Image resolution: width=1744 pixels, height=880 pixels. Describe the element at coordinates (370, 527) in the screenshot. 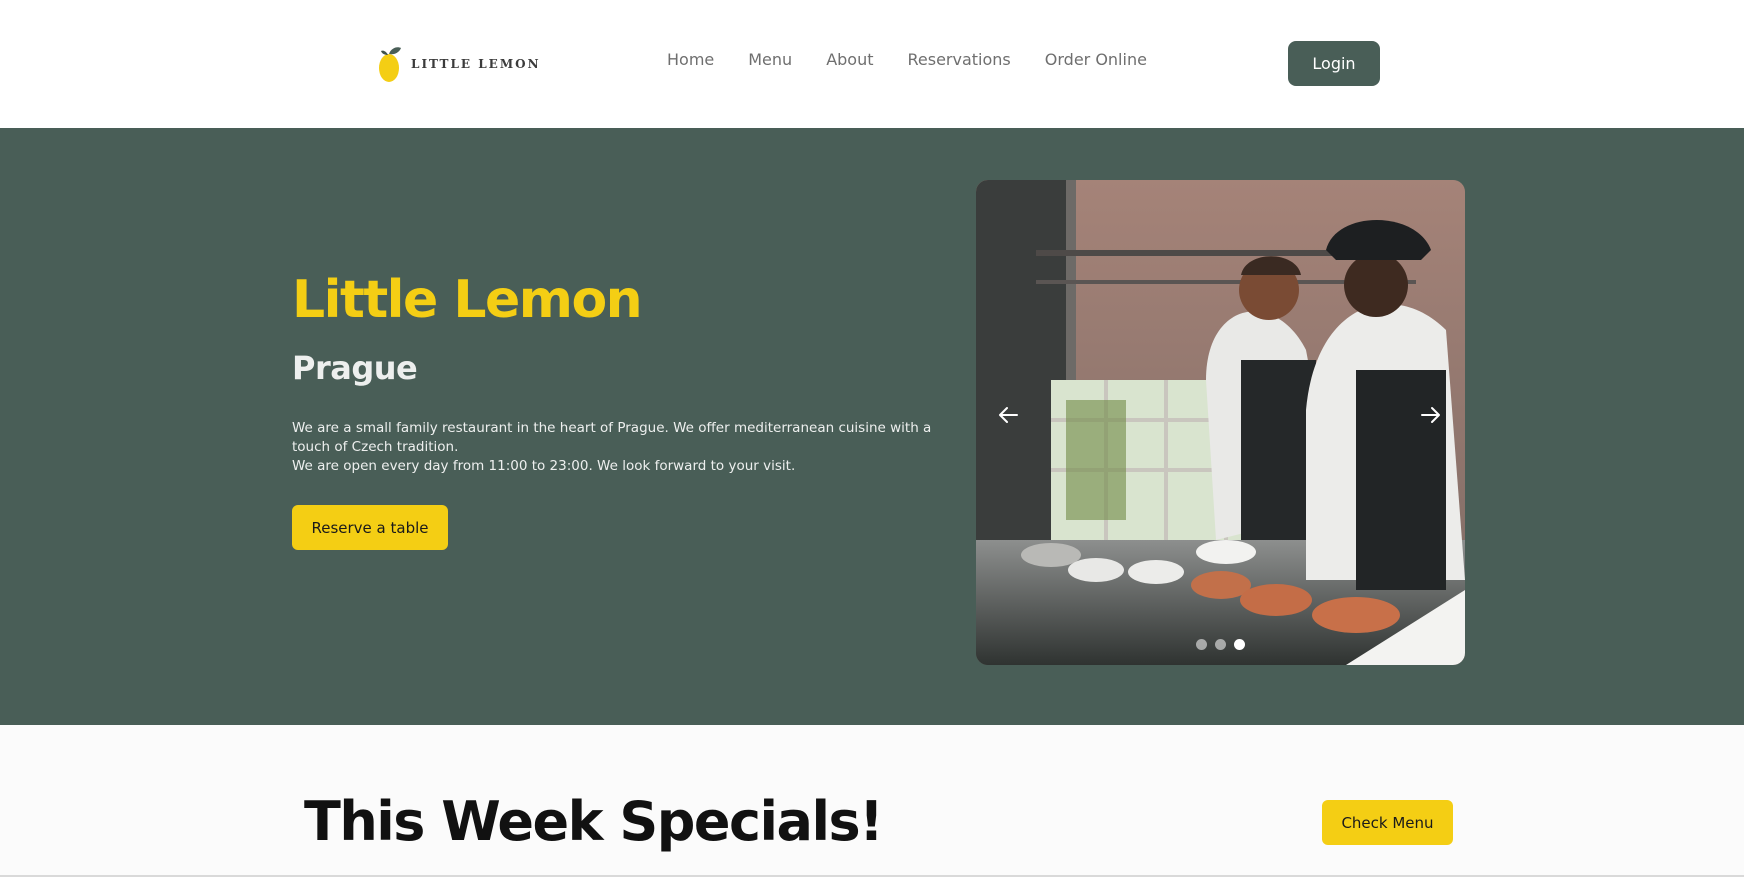

I see `reserve-table-button: Reserve a table` at that location.